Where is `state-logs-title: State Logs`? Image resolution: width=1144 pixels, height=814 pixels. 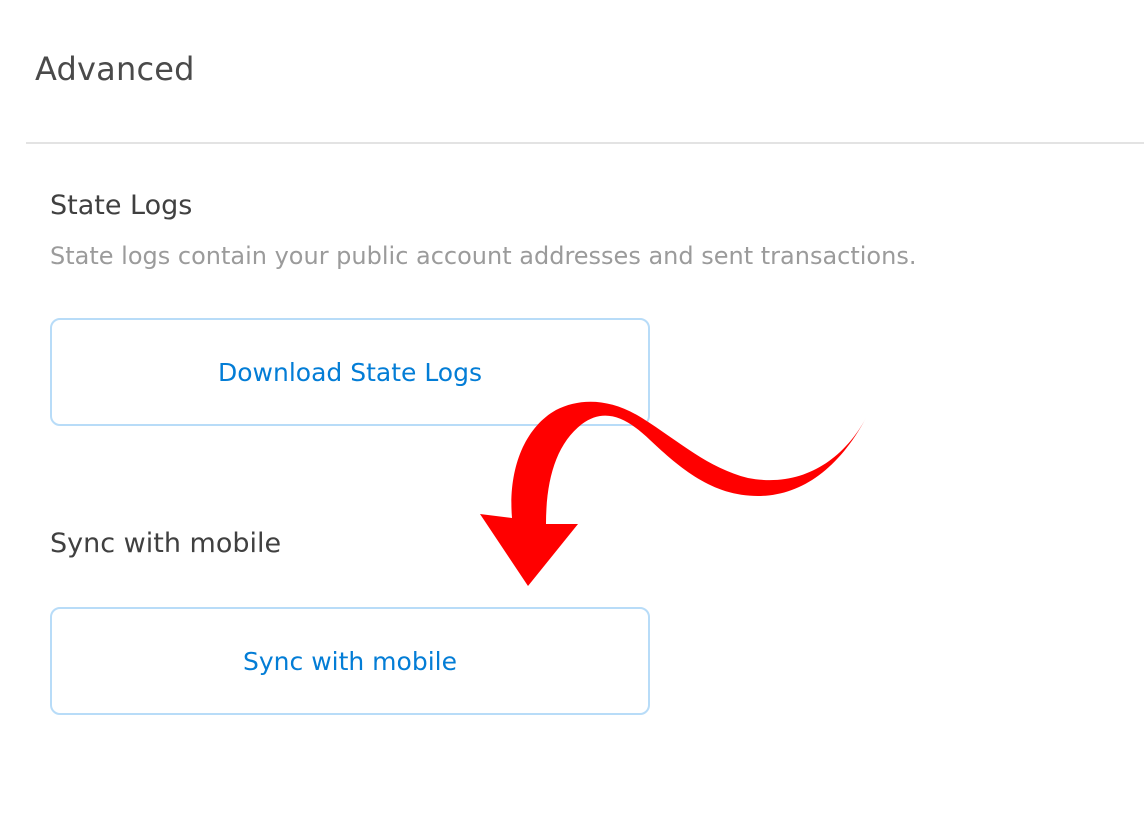
state-logs-title: State Logs is located at coordinates (121, 205).